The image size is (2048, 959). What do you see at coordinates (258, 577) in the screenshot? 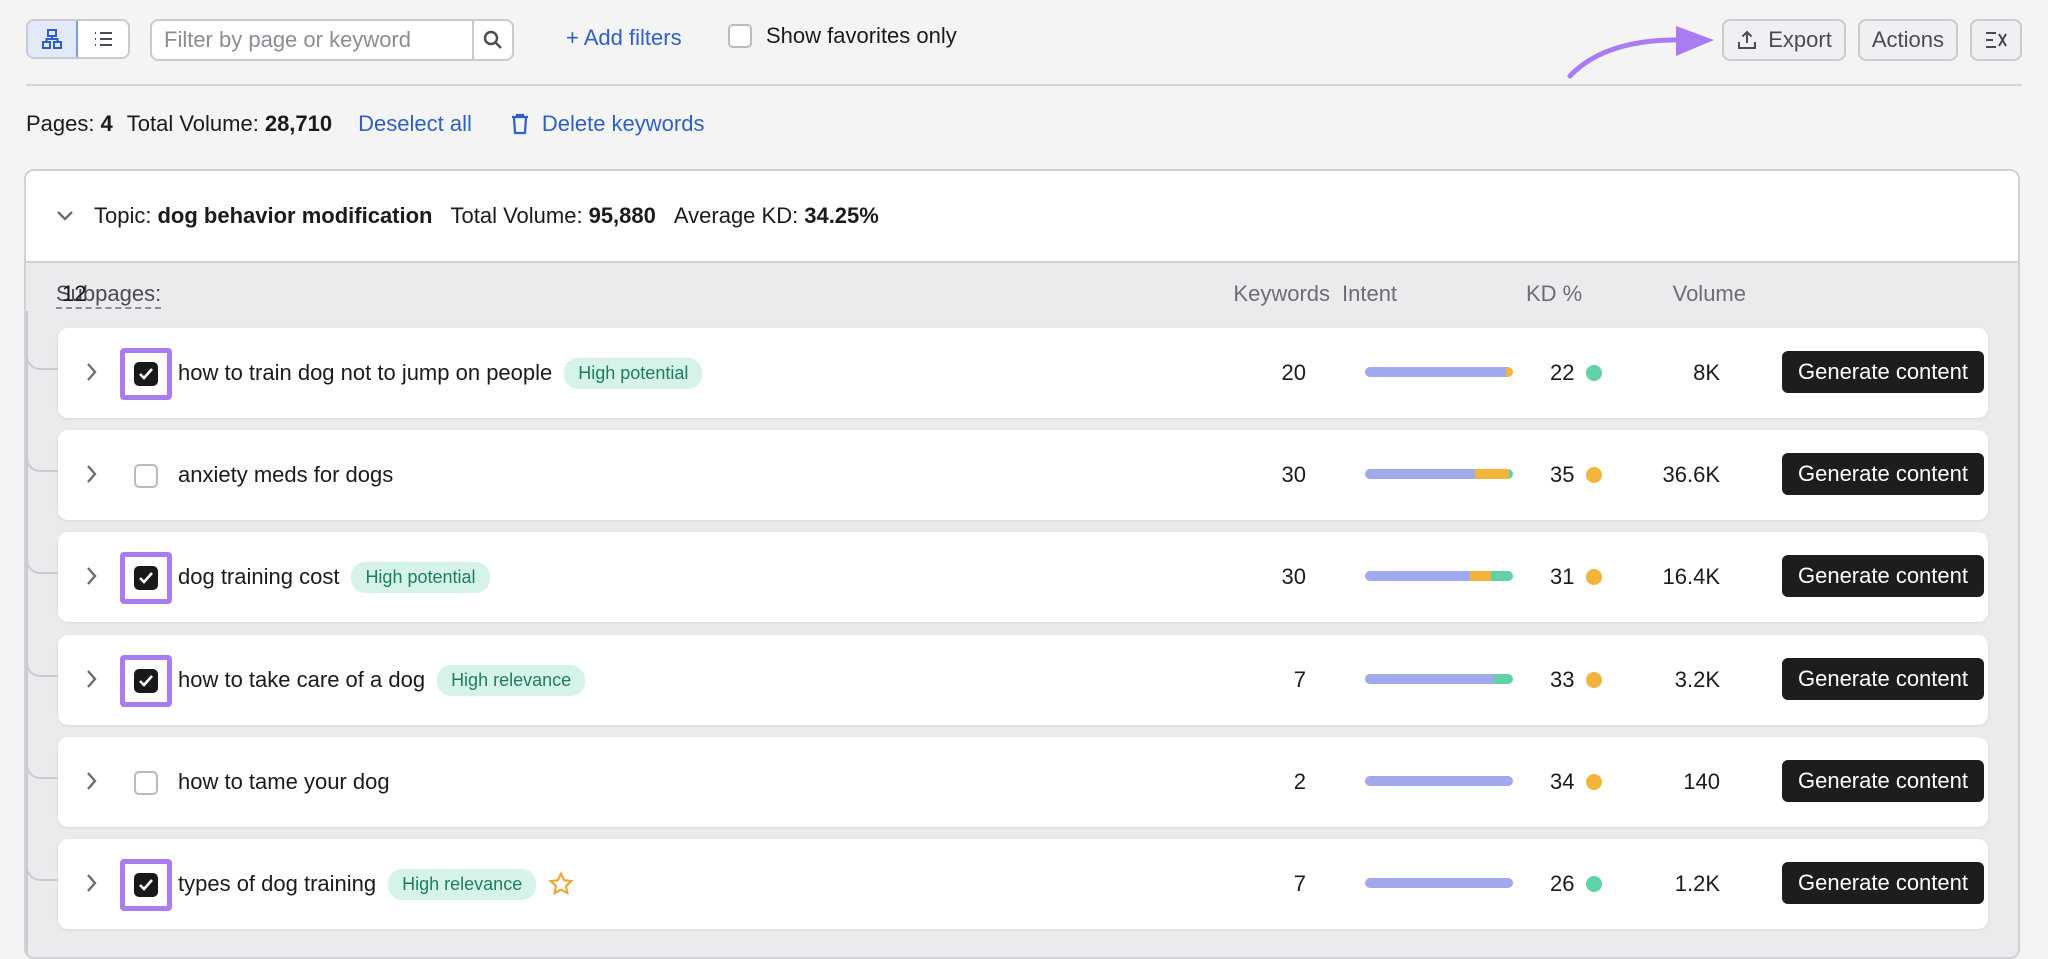
I see `keyword-text: dog training cost` at bounding box center [258, 577].